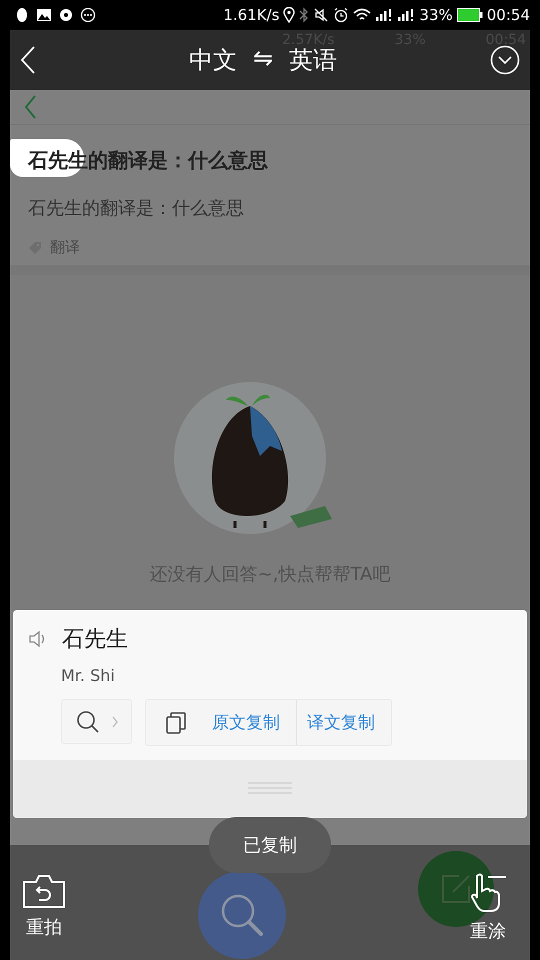 This screenshot has width=540, height=960. What do you see at coordinates (505, 60) in the screenshot?
I see `dropdown-icon` at bounding box center [505, 60].